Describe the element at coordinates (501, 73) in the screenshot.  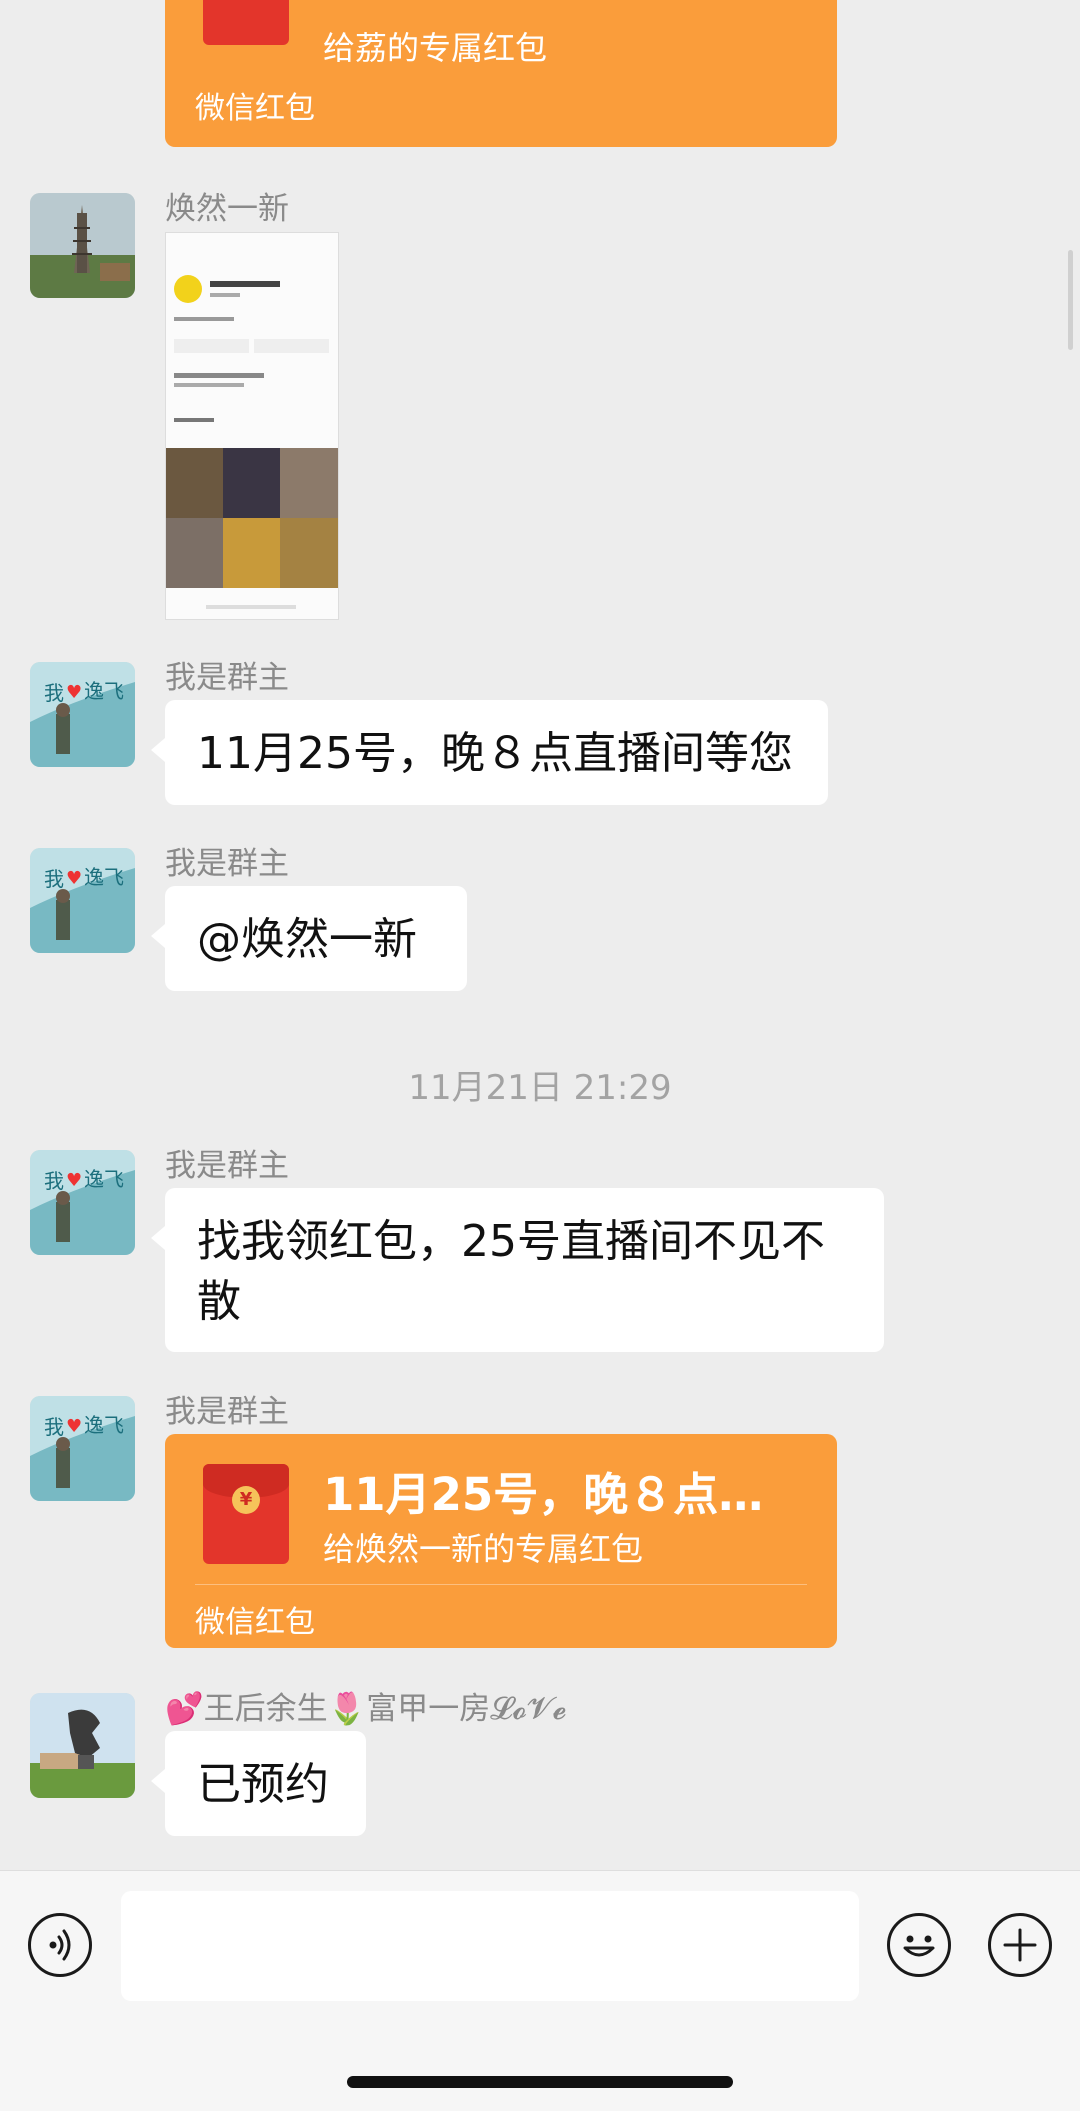
I see `red-packet-message: 给荔的专属红包 微信红包` at that location.